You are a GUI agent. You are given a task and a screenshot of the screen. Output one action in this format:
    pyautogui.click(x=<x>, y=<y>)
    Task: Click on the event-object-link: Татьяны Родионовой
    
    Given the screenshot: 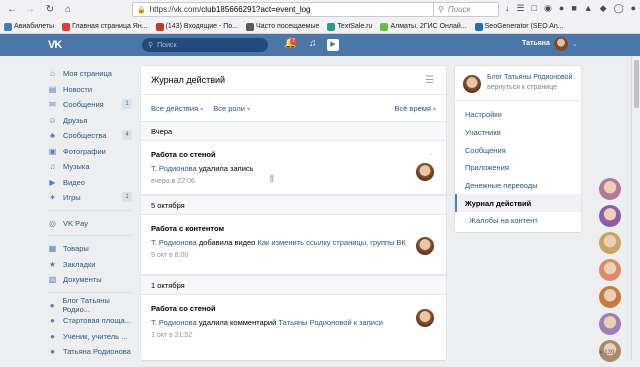 What is the action you would take?
    pyautogui.click(x=314, y=322)
    